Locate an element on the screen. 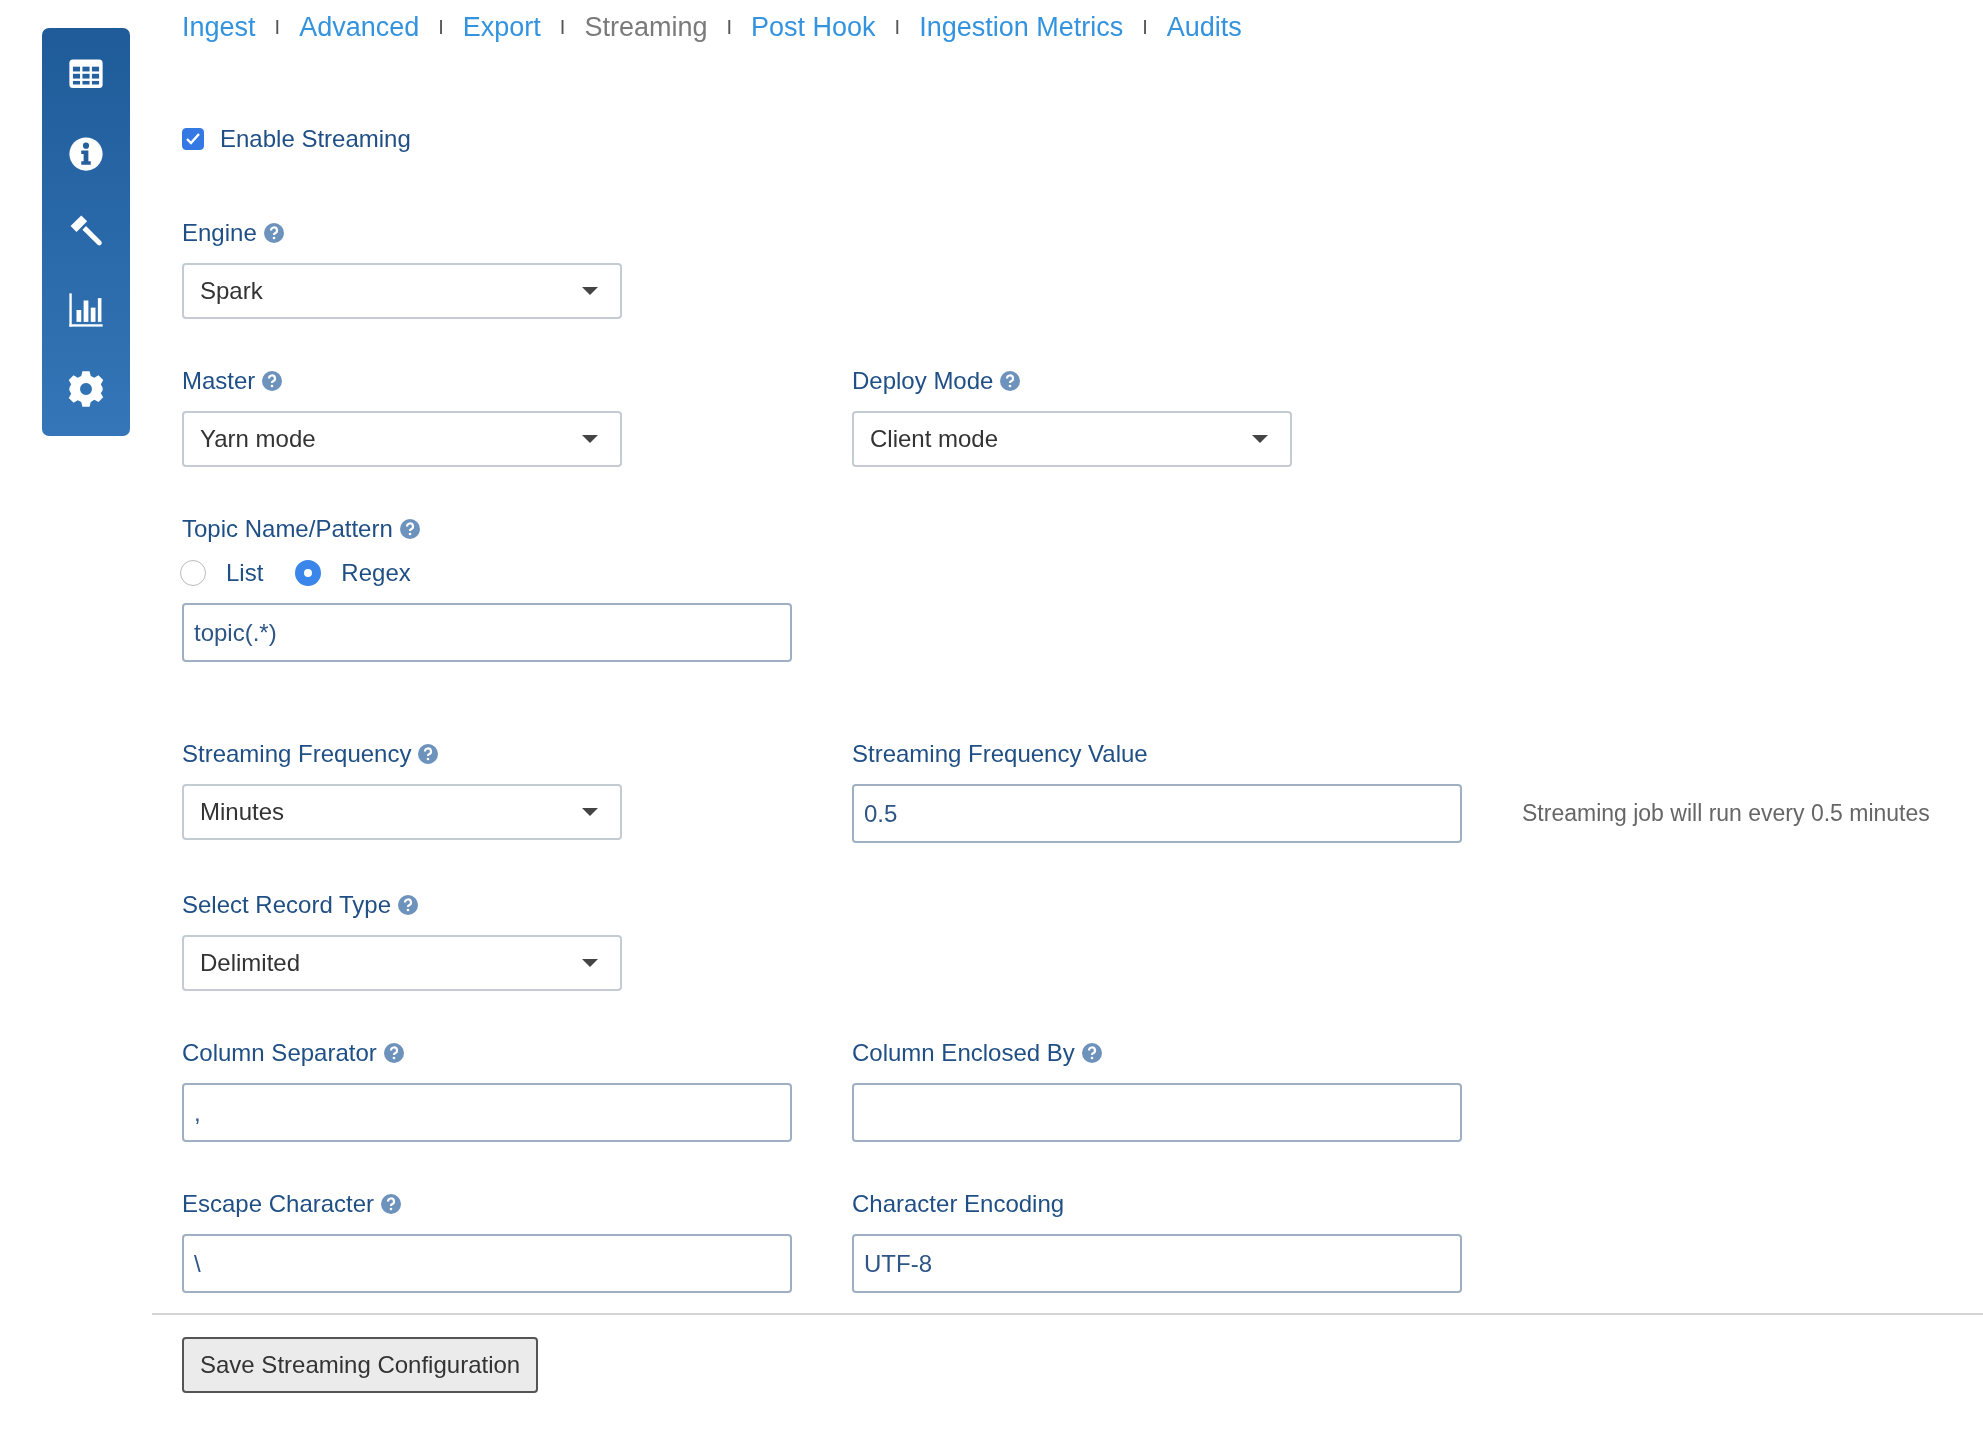  radio-label: List is located at coordinates (245, 573).